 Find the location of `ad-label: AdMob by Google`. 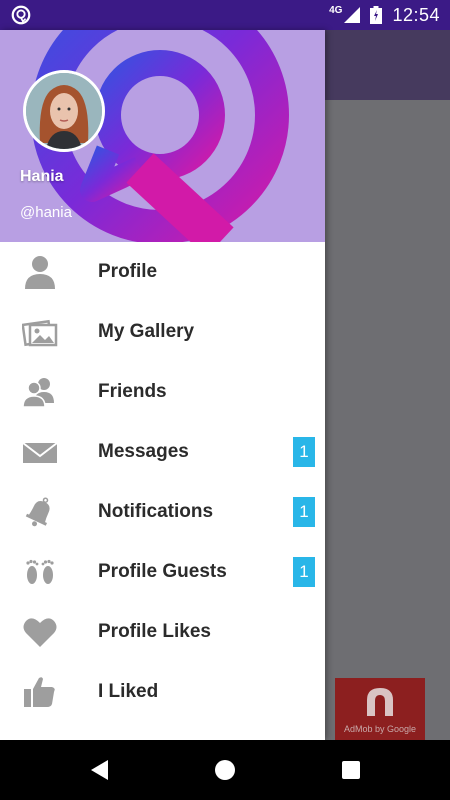

ad-label: AdMob by Google is located at coordinates (380, 729).